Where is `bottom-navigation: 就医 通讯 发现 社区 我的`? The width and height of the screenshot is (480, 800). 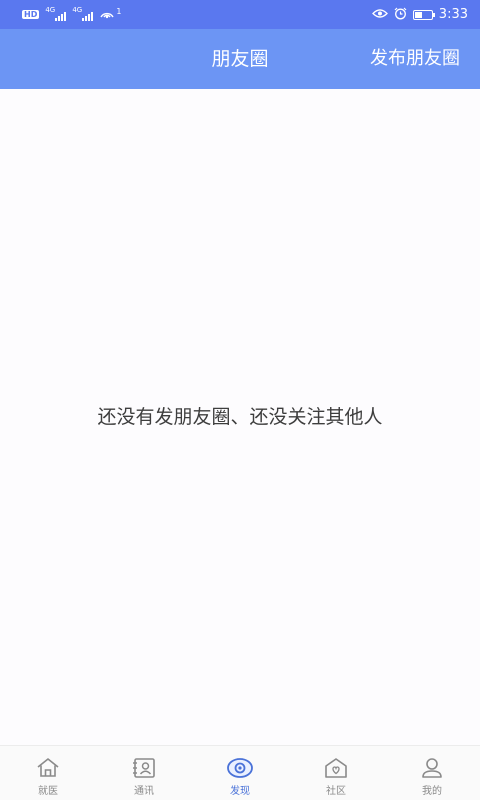 bottom-navigation: 就医 通讯 发现 社区 我的 is located at coordinates (240, 772).